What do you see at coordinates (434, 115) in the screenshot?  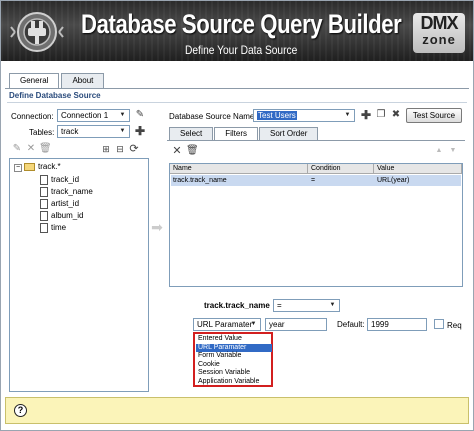 I see `test-source-button: Test Source` at bounding box center [434, 115].